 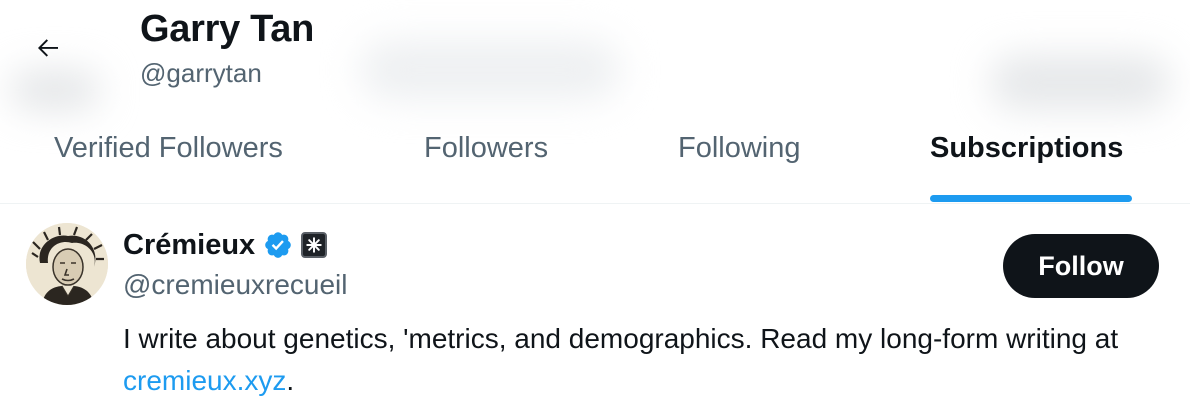 What do you see at coordinates (168, 148) in the screenshot?
I see `tab-label: Verified Followers` at bounding box center [168, 148].